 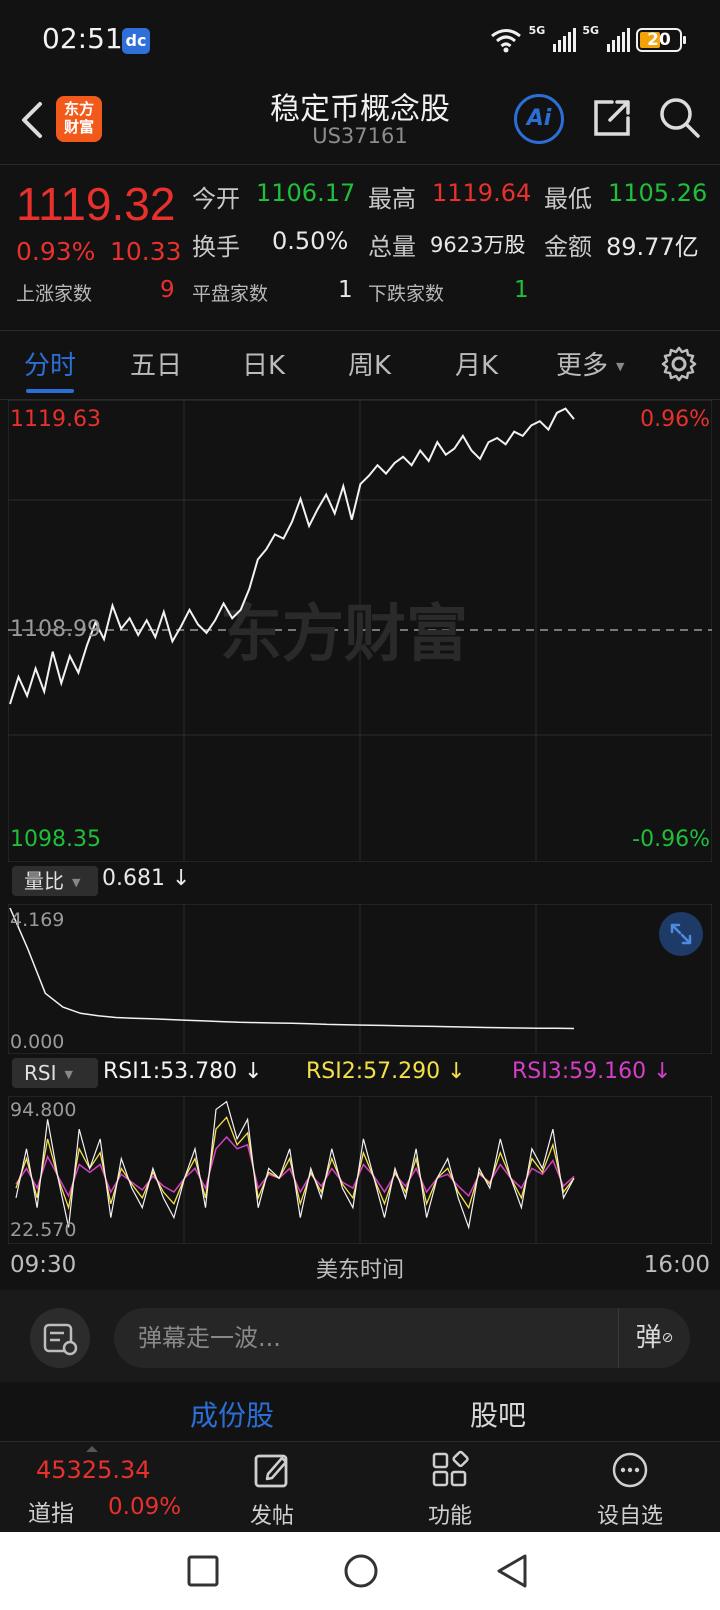 What do you see at coordinates (50, 363) in the screenshot?
I see `tab-intraday: 分时` at bounding box center [50, 363].